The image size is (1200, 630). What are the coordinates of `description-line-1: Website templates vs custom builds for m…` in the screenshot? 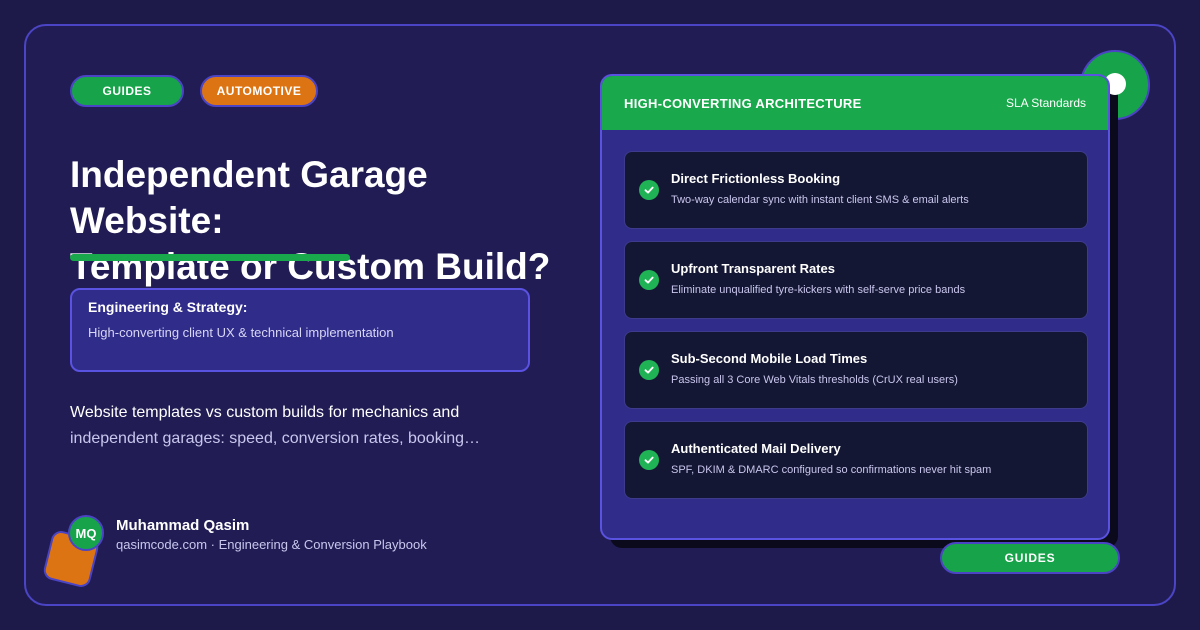 It's located at (265, 412).